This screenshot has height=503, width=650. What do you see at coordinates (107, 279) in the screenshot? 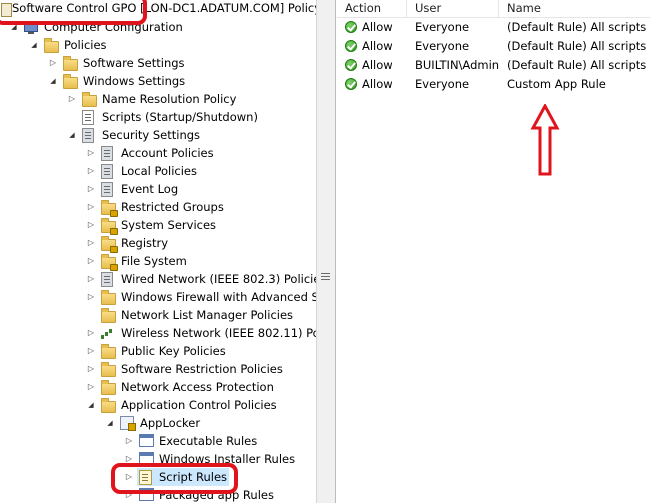
I see `wired-network-icon` at bounding box center [107, 279].